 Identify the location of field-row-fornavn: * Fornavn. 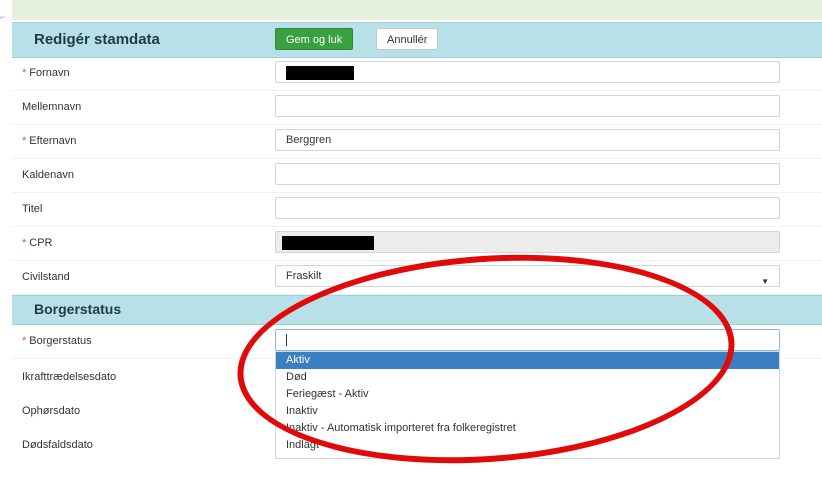
(417, 73).